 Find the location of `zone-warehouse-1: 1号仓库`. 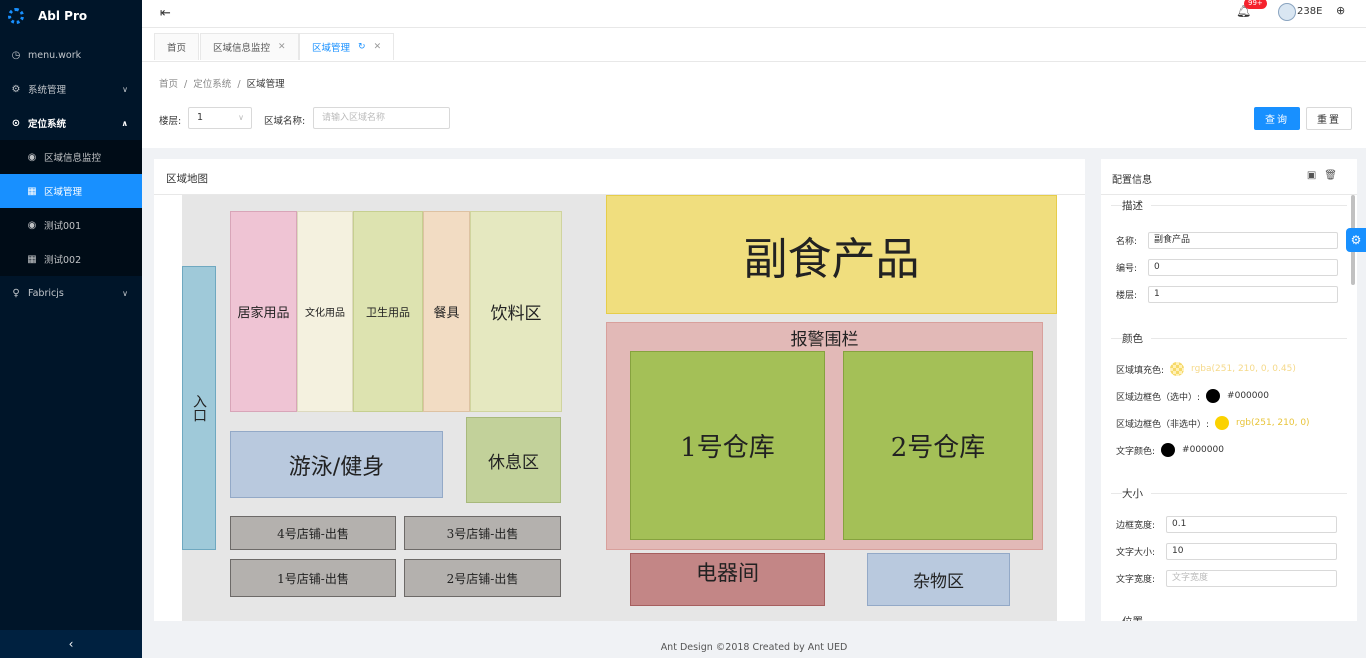

zone-warehouse-1: 1号仓库 is located at coordinates (727, 445).